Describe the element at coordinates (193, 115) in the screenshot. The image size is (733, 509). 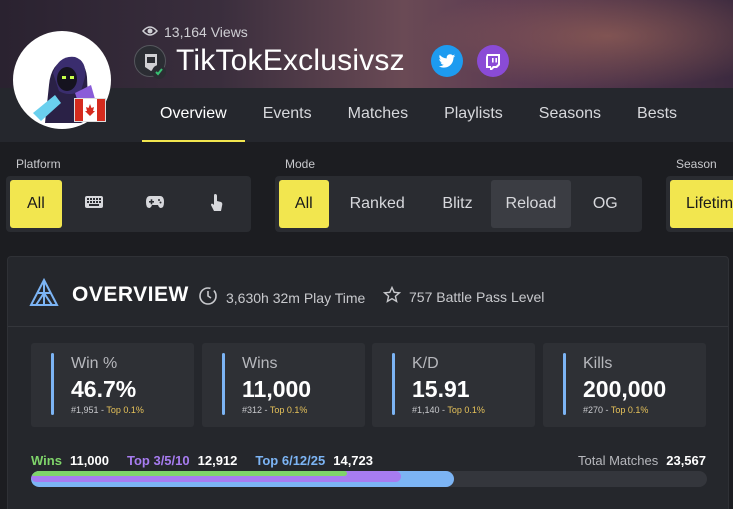
I see `tab-overview: Overview` at that location.